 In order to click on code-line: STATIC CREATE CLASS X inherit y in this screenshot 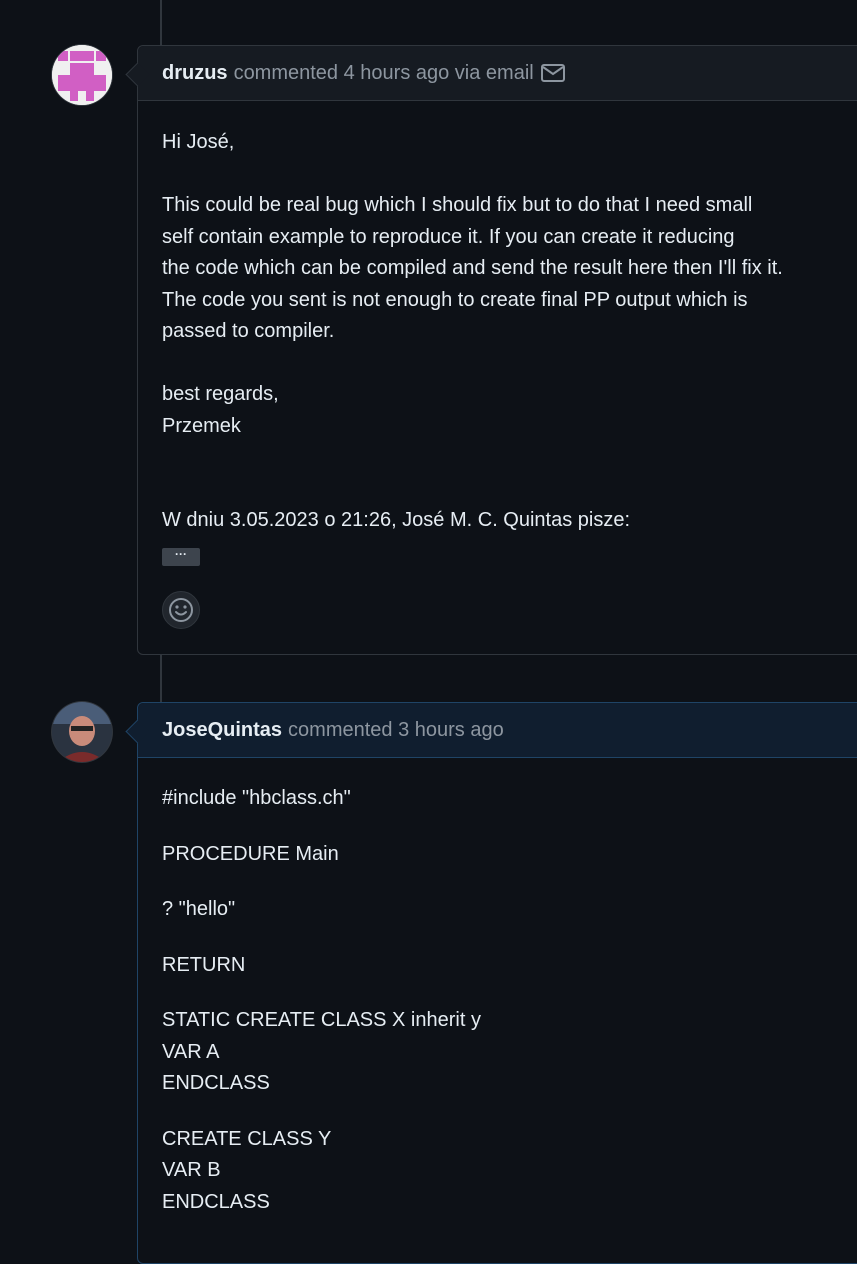, I will do `click(321, 1020)`.